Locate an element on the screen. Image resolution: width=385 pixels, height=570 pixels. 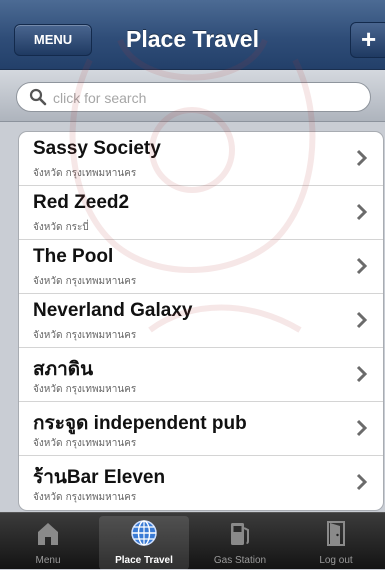
tab-log-out: Log out is located at coordinates (336, 541).